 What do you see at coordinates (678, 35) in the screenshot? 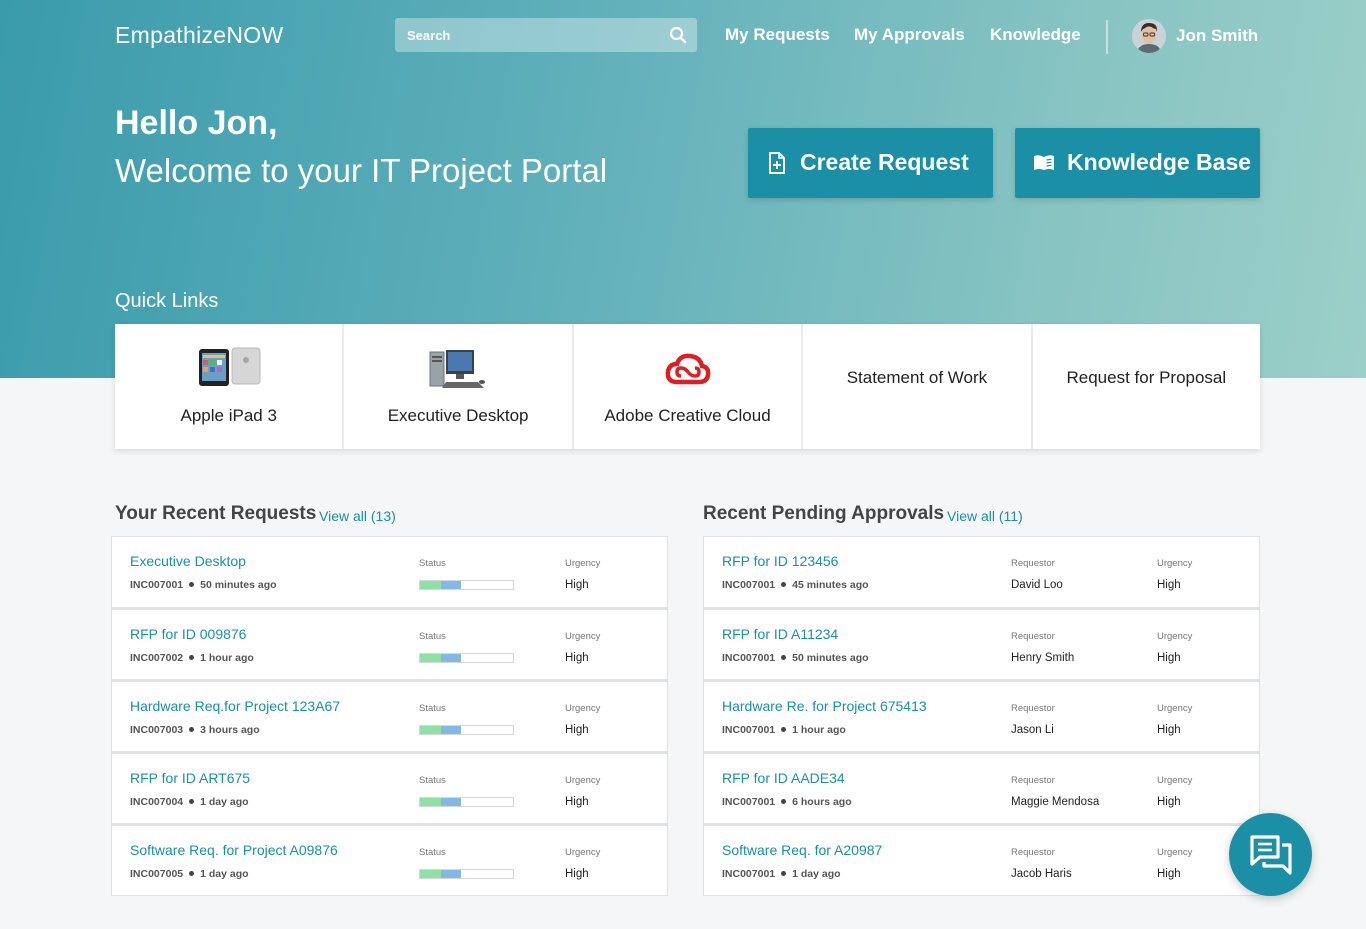
I see `search-icon` at bounding box center [678, 35].